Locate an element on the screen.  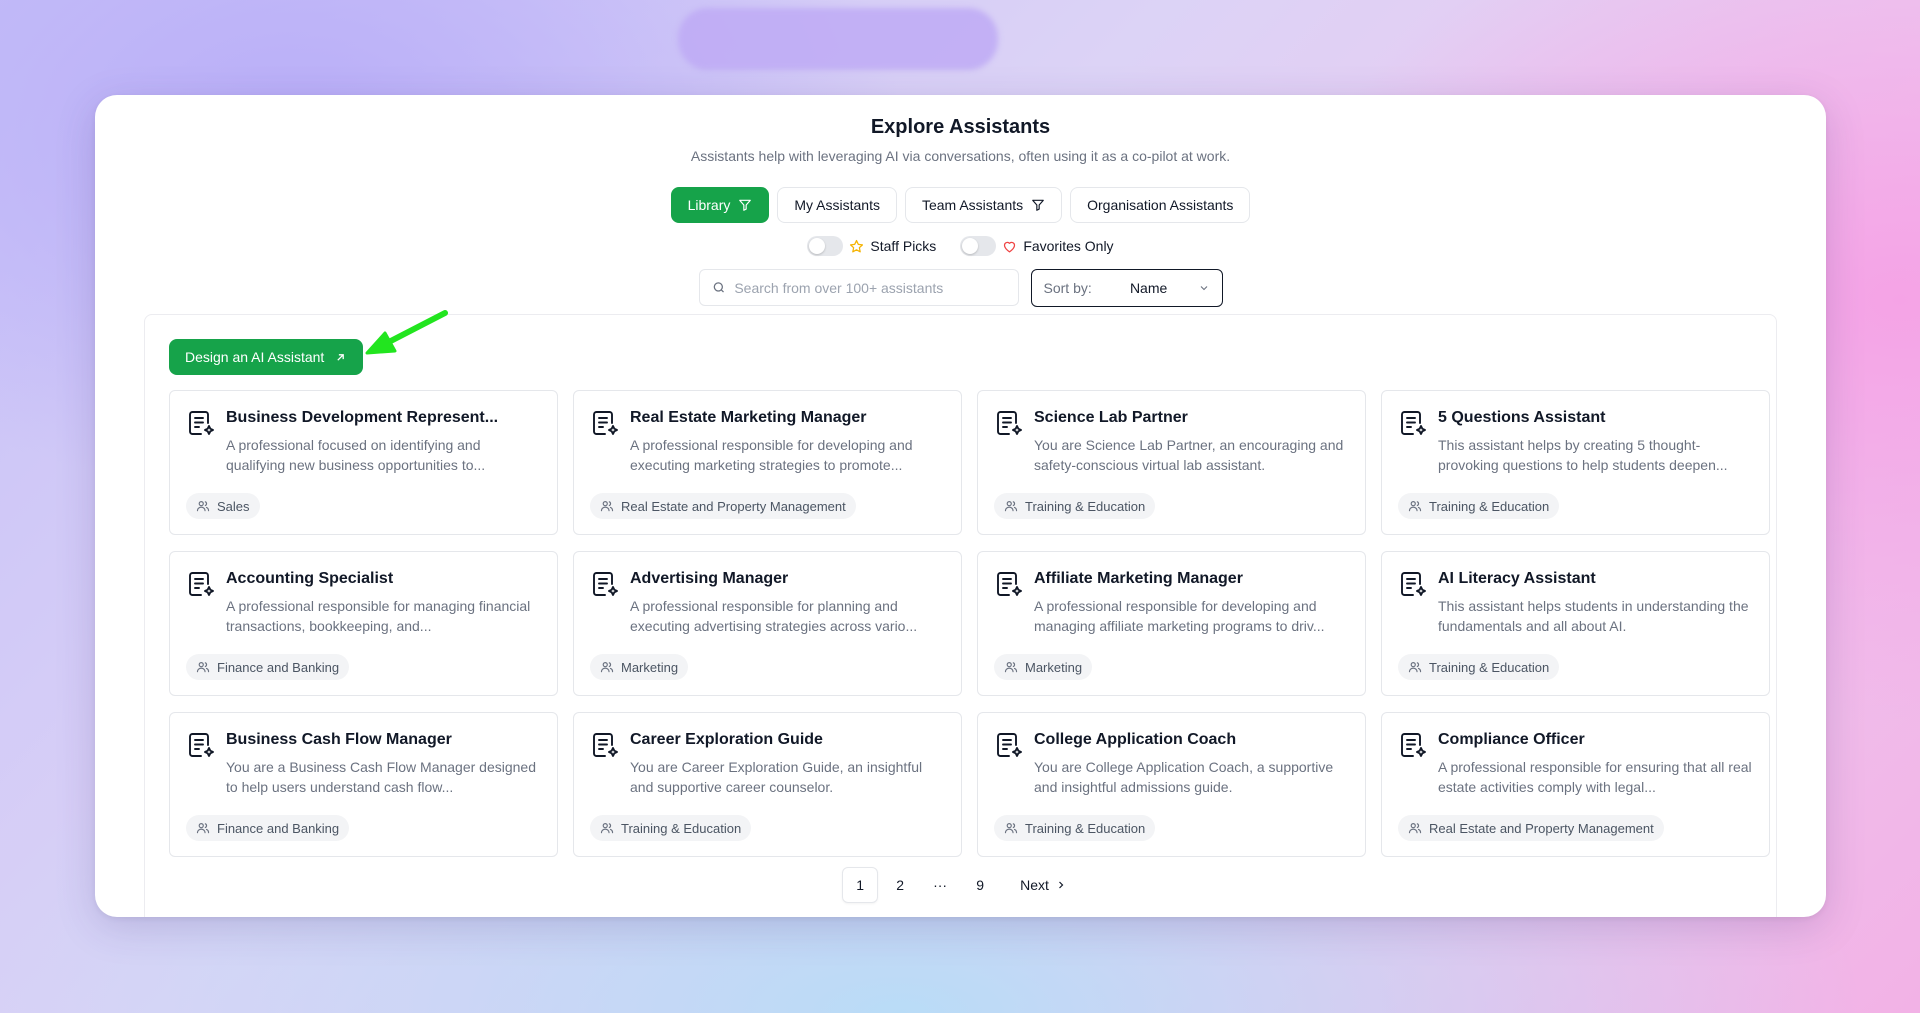
tab-label: Organisation Assistants is located at coordinates (1160, 205).